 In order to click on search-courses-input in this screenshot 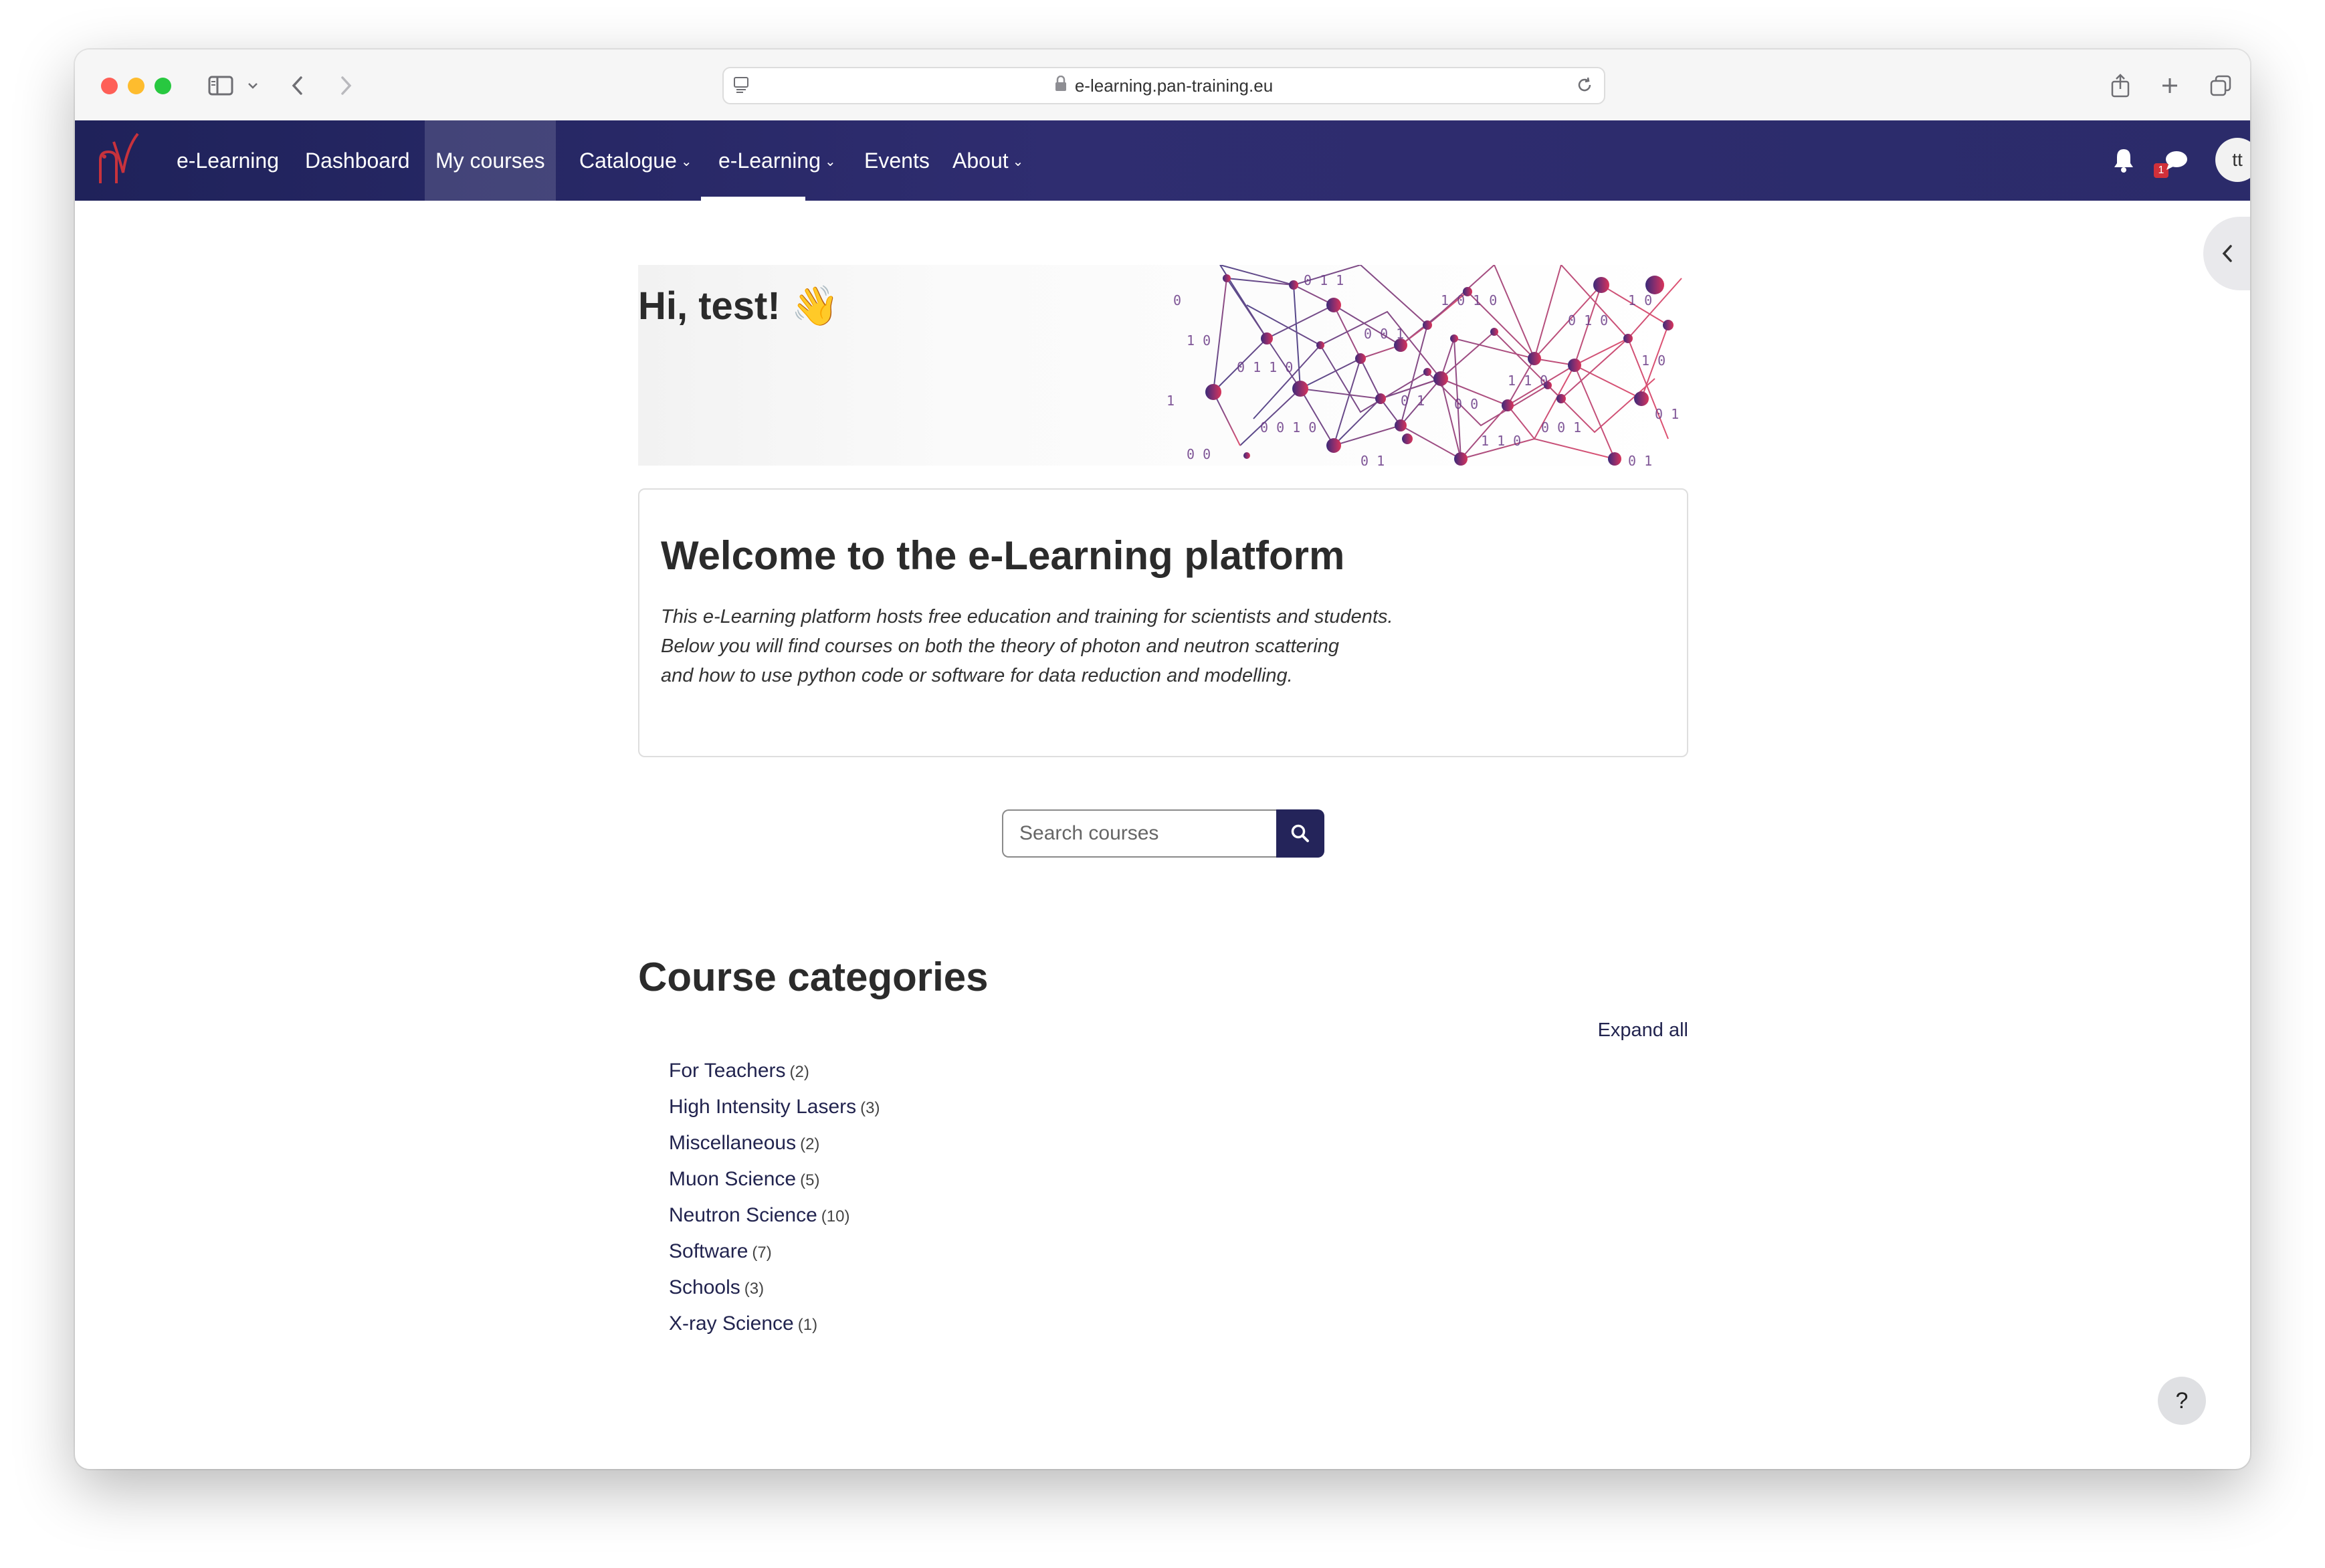, I will do `click(1139, 833)`.